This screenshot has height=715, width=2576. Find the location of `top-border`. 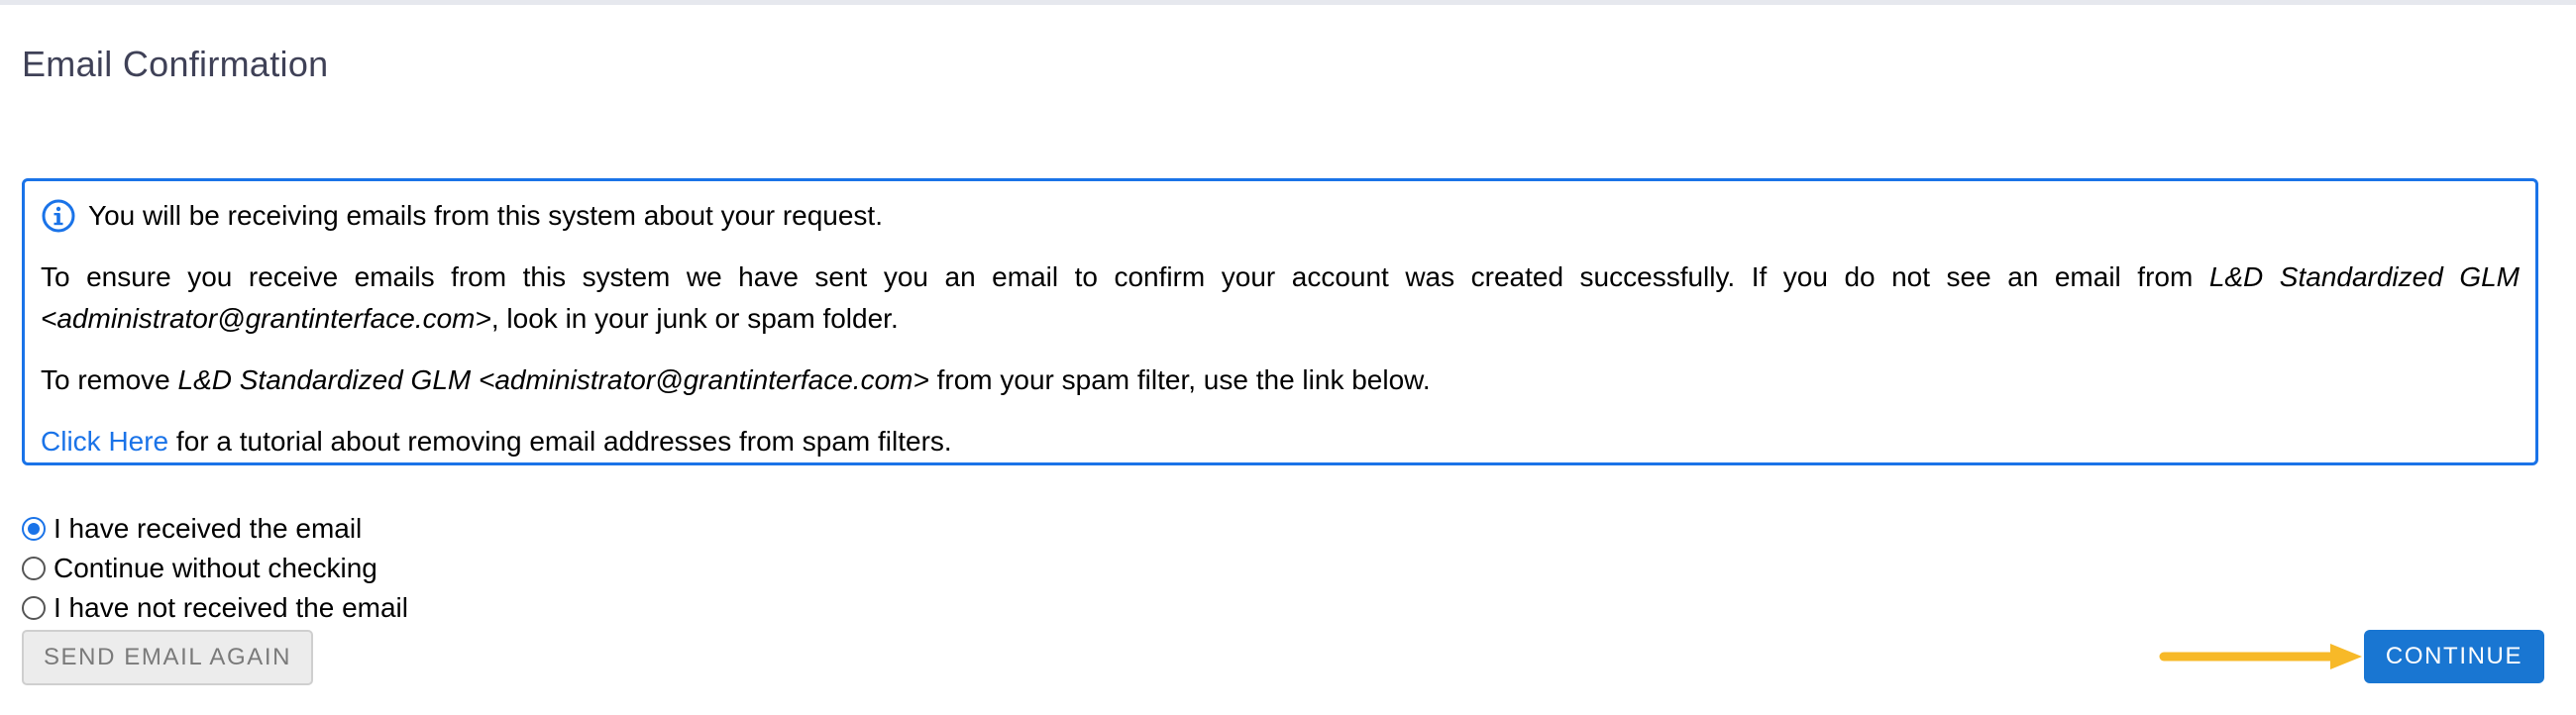

top-border is located at coordinates (1288, 2).